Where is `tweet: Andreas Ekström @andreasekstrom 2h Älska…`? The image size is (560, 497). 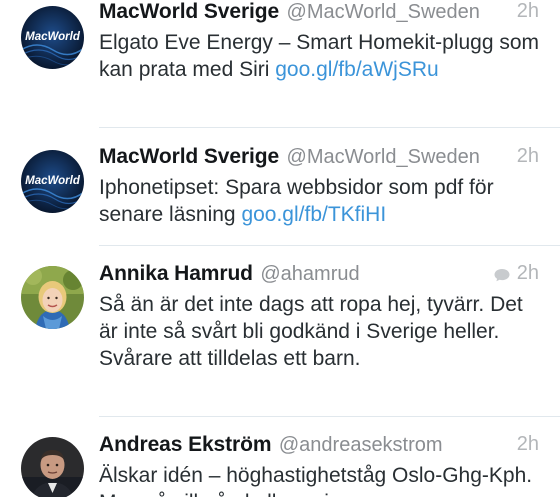
tweet: Andreas Ekström @andreasekstrom 2h Älska… is located at coordinates (280, 465).